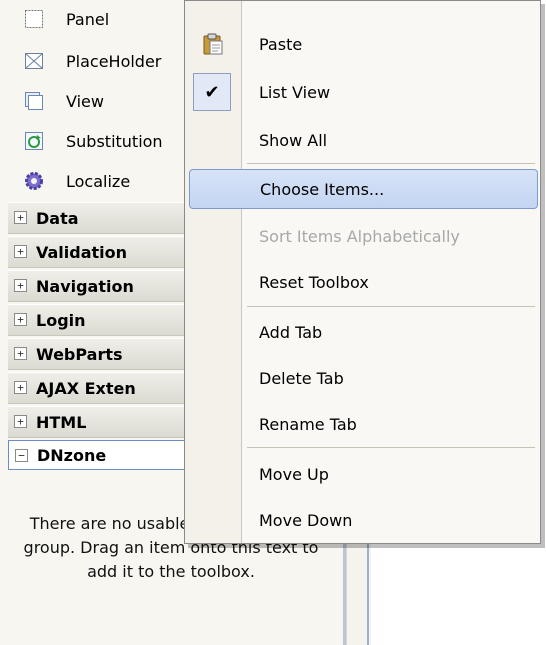 The image size is (546, 645). Describe the element at coordinates (57, 218) in the screenshot. I see `category-label: Data` at that location.